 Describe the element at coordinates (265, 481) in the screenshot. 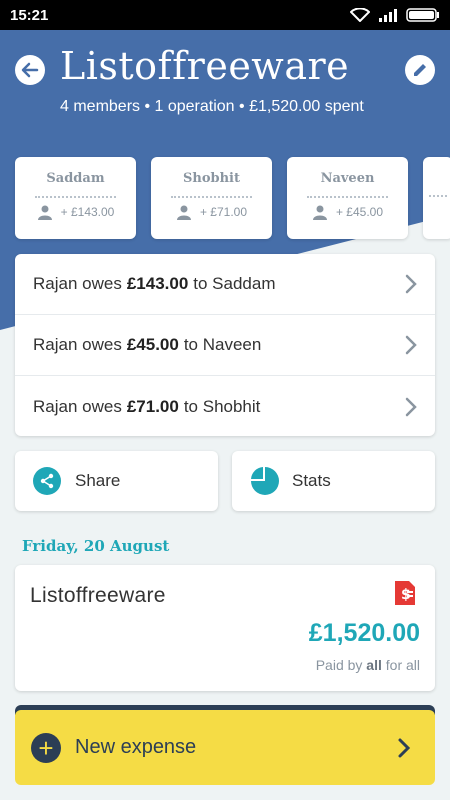

I see `pie-chart-icon` at that location.